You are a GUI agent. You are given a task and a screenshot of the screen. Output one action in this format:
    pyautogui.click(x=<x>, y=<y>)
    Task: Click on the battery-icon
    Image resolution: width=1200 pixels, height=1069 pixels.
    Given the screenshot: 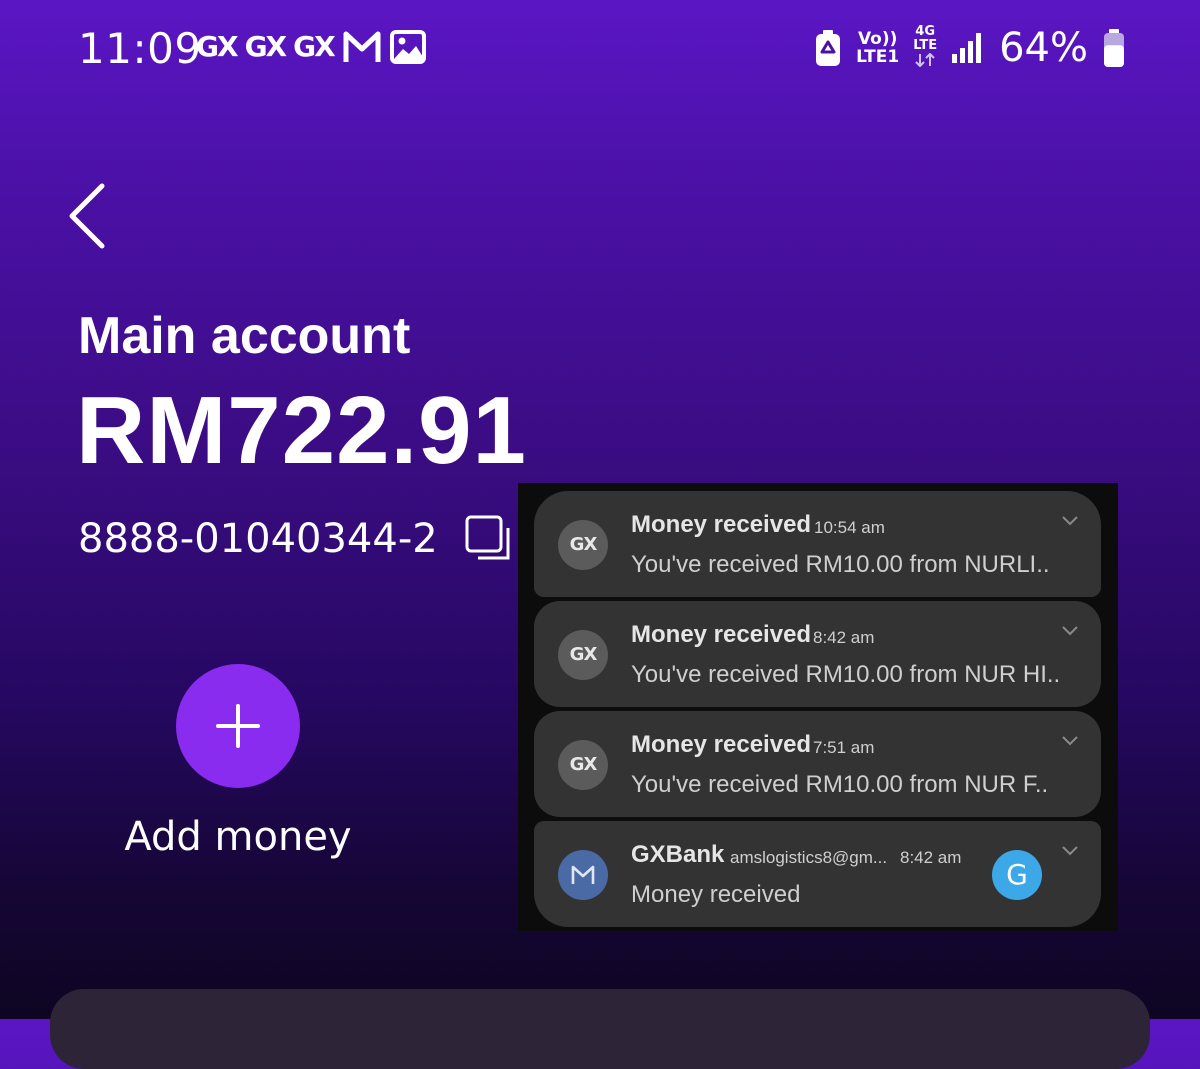 What is the action you would take?
    pyautogui.click(x=1114, y=48)
    